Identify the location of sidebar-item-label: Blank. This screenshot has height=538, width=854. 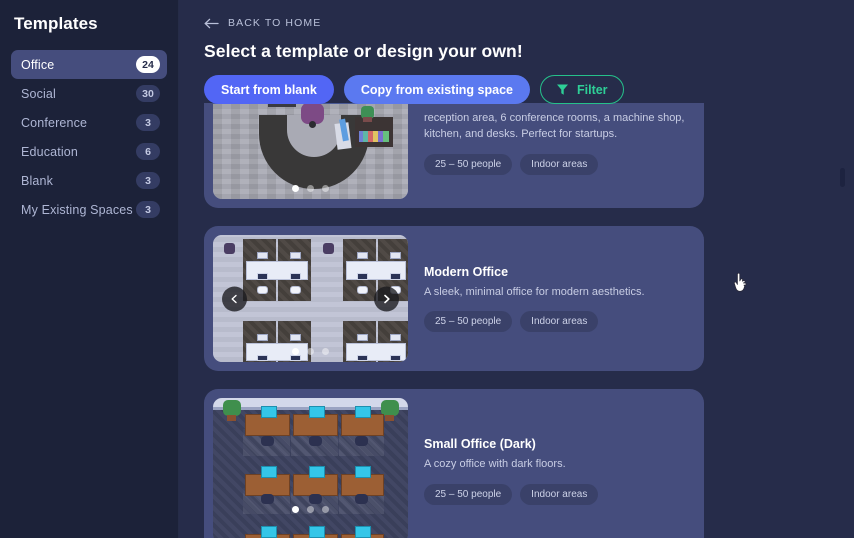
(37, 180).